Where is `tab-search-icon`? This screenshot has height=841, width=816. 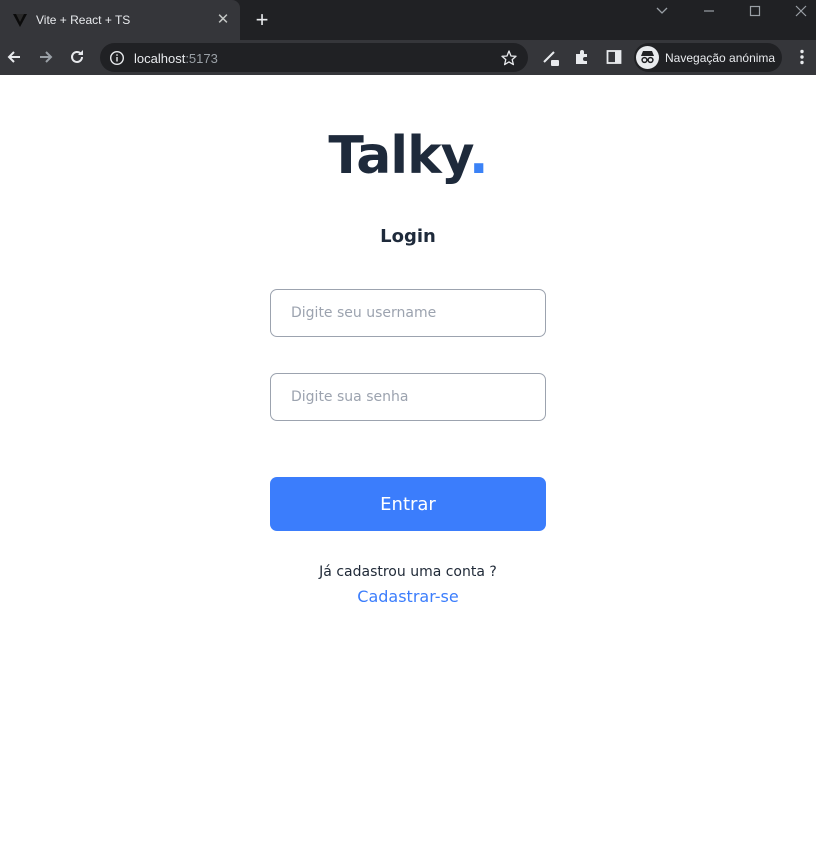
tab-search-icon is located at coordinates (662, 11).